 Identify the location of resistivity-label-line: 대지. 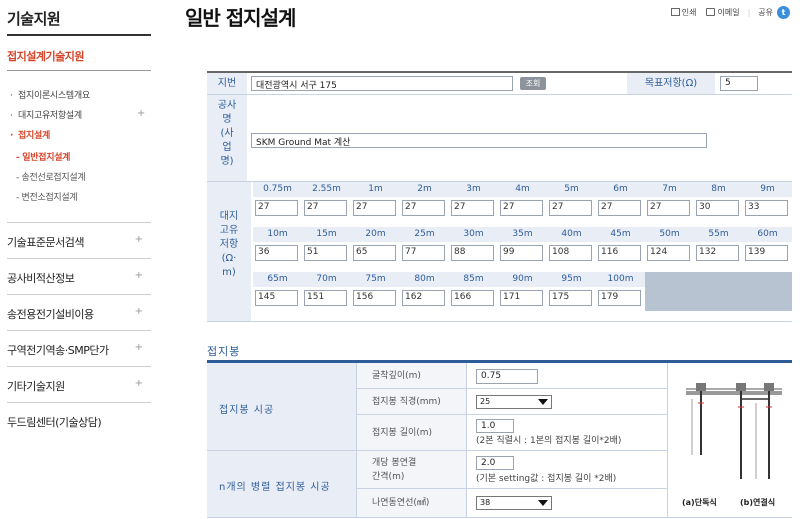
(229, 216).